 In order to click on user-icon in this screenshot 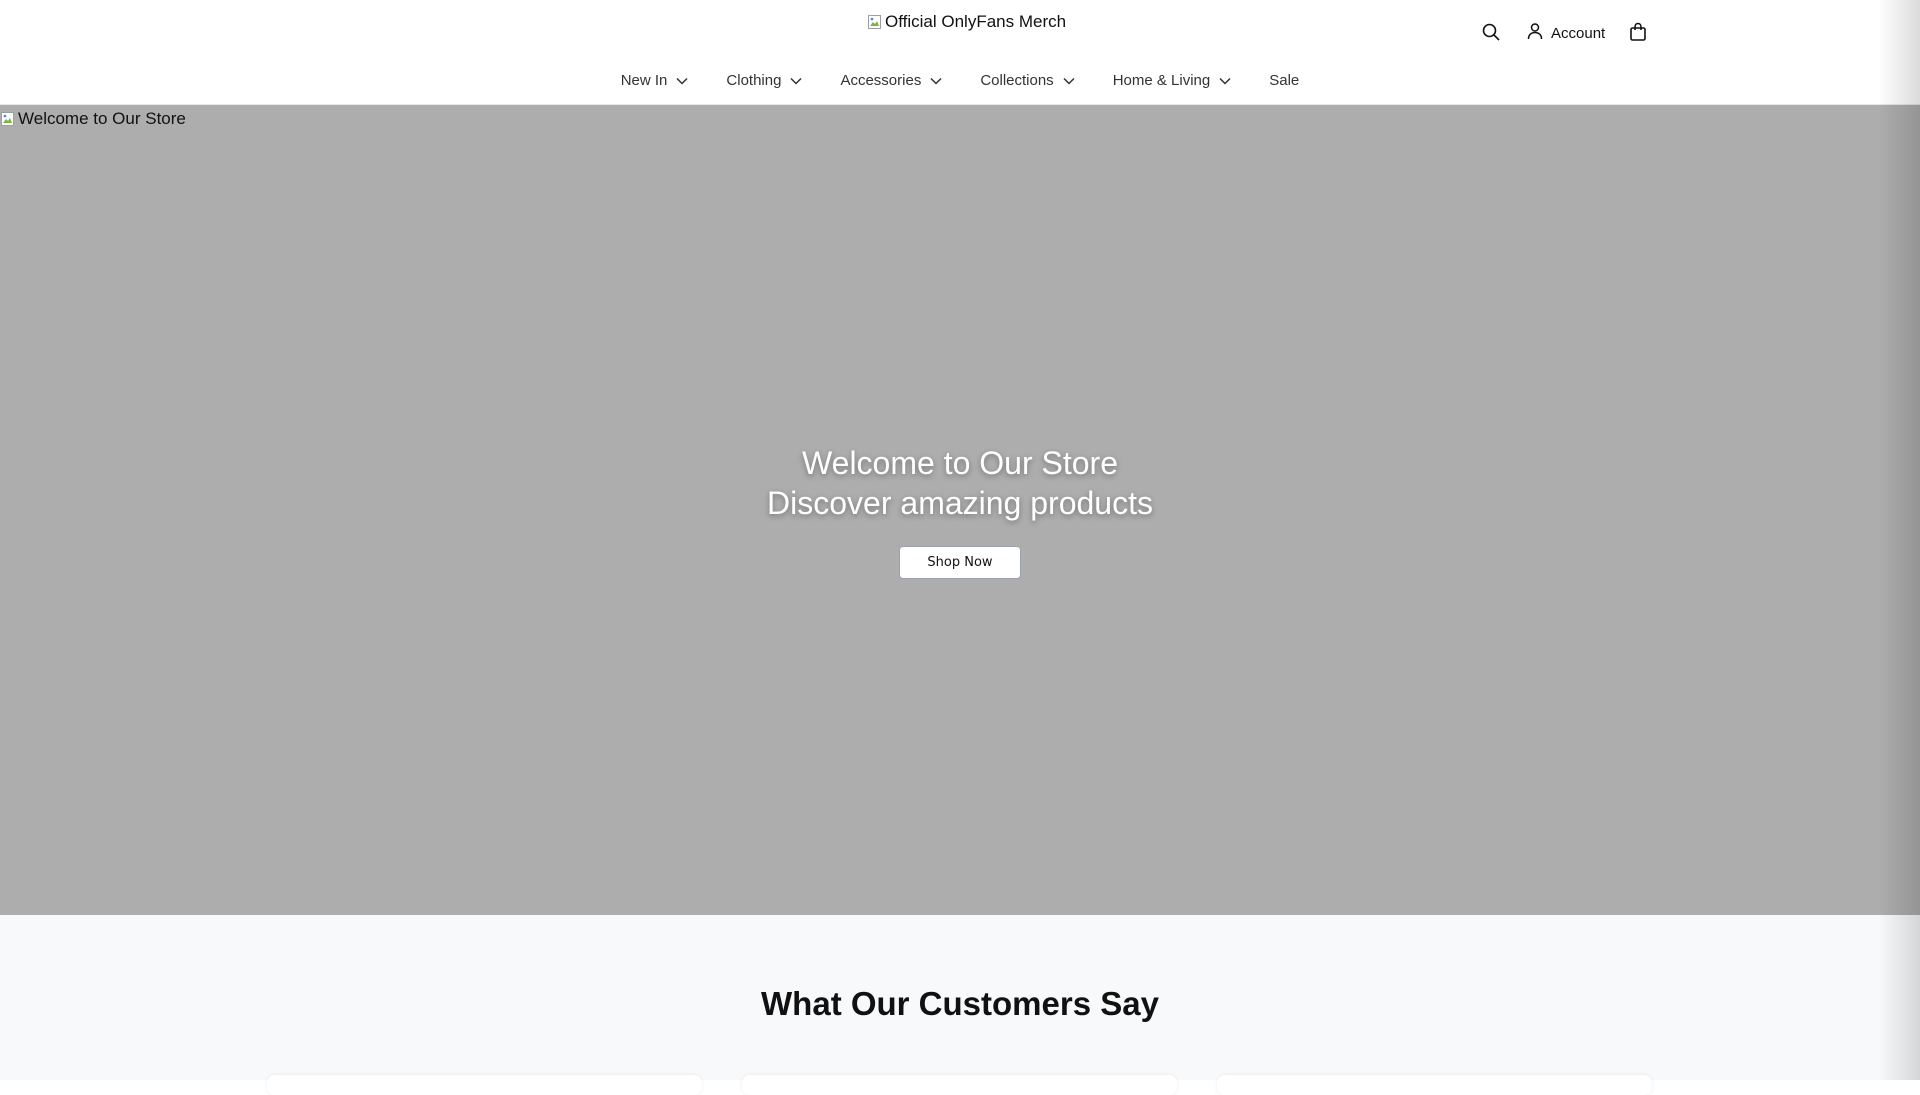, I will do `click(1535, 33)`.